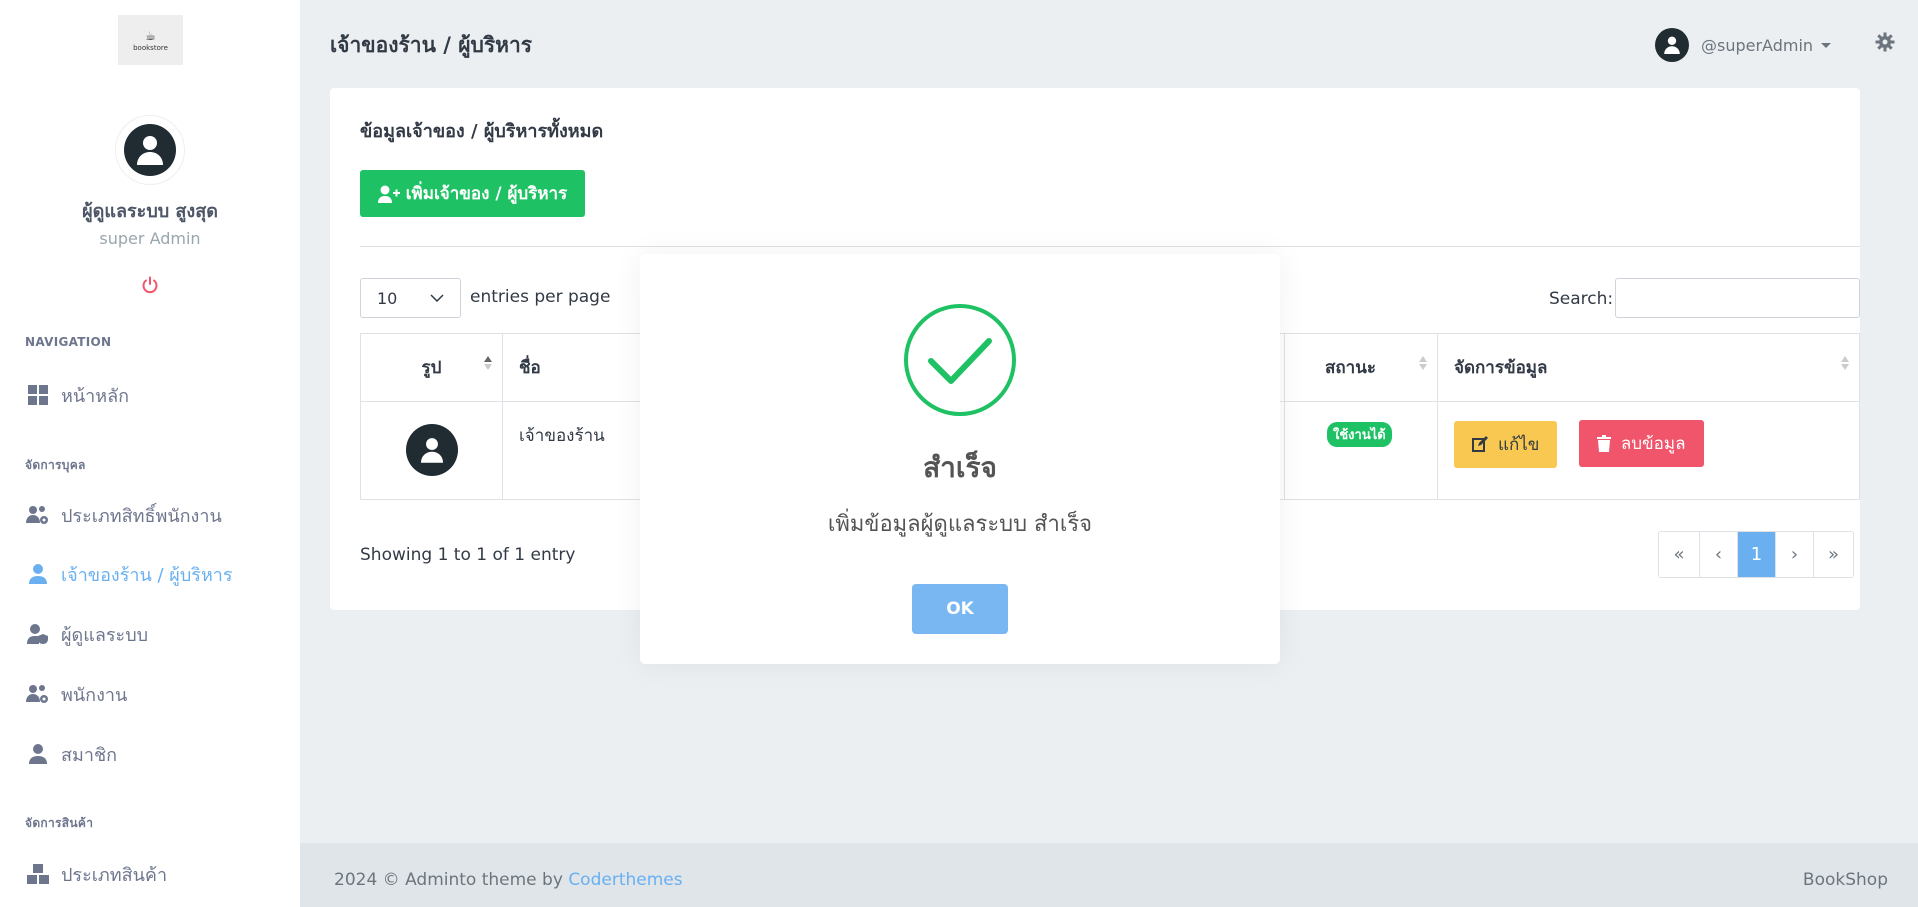  I want to click on power-icon, so click(150, 285).